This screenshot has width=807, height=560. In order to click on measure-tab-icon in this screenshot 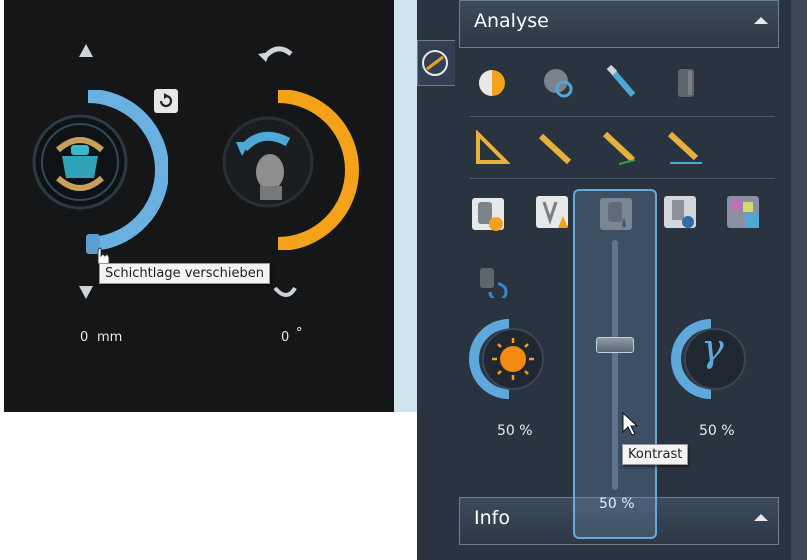, I will do `click(435, 65)`.